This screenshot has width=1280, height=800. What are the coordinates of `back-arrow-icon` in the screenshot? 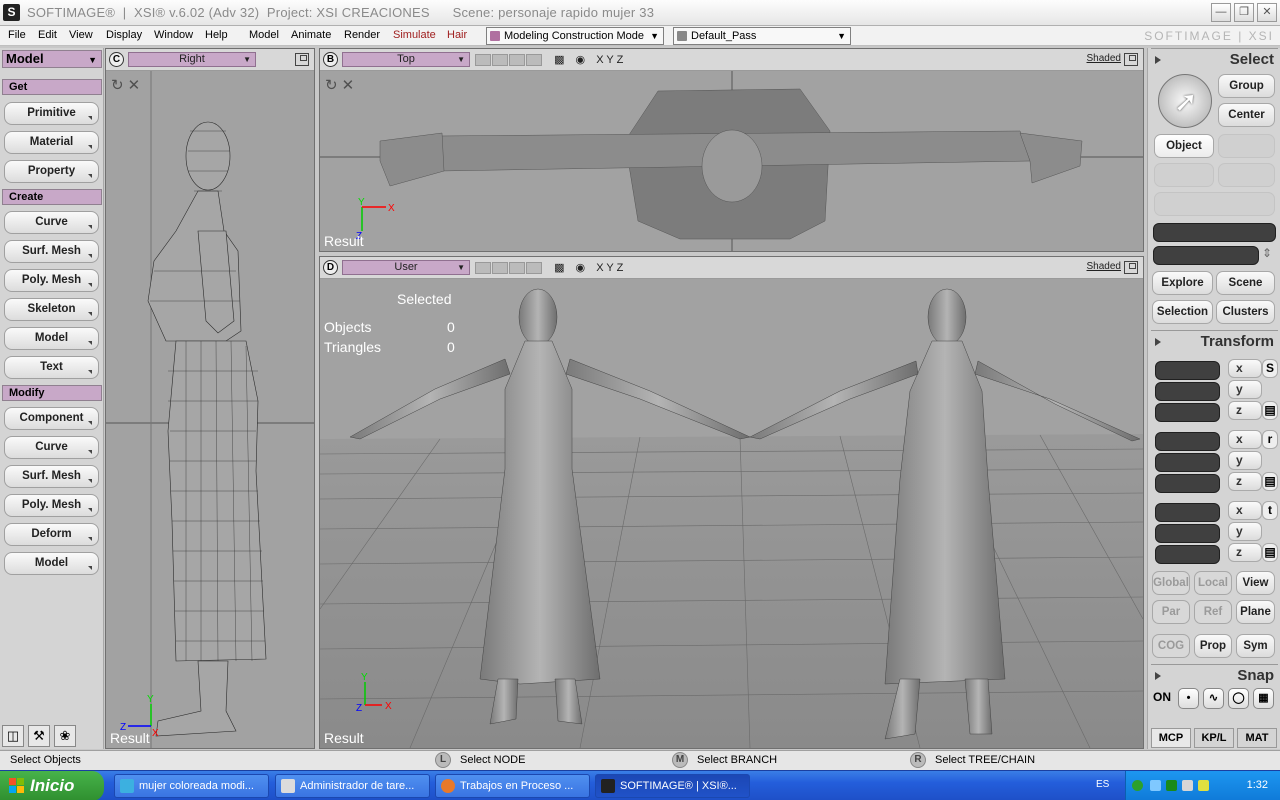 It's located at (1137, 785).